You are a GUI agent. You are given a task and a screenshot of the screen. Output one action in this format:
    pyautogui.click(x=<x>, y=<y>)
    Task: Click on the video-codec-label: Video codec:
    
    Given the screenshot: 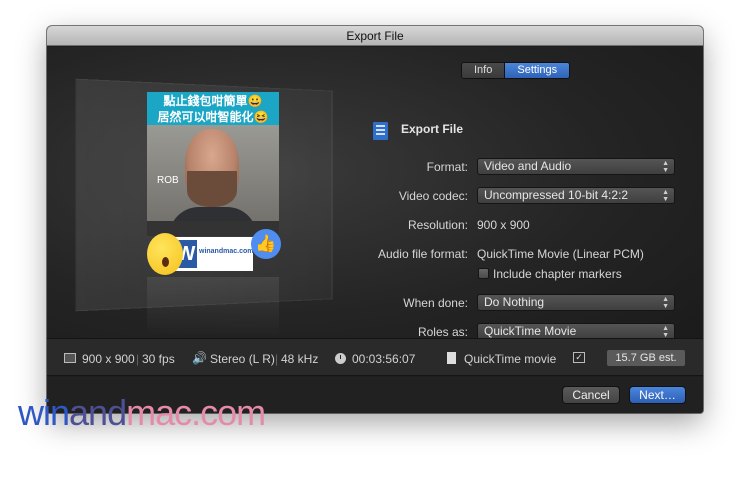 What is the action you would take?
    pyautogui.click(x=433, y=196)
    